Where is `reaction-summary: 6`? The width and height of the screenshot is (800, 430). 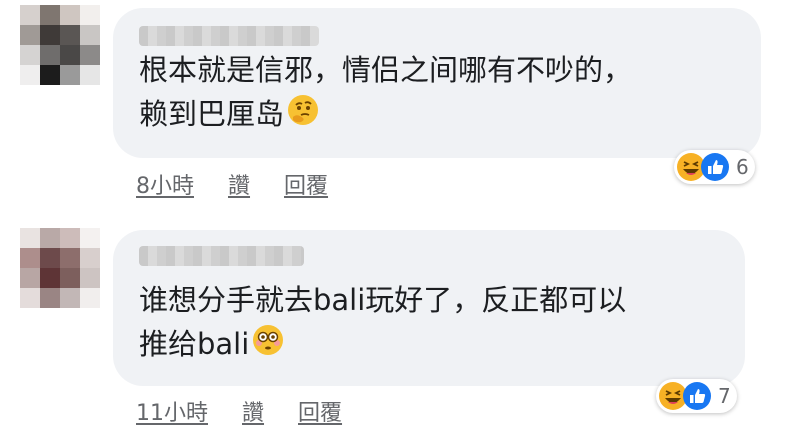
reaction-summary: 6 is located at coordinates (714, 167).